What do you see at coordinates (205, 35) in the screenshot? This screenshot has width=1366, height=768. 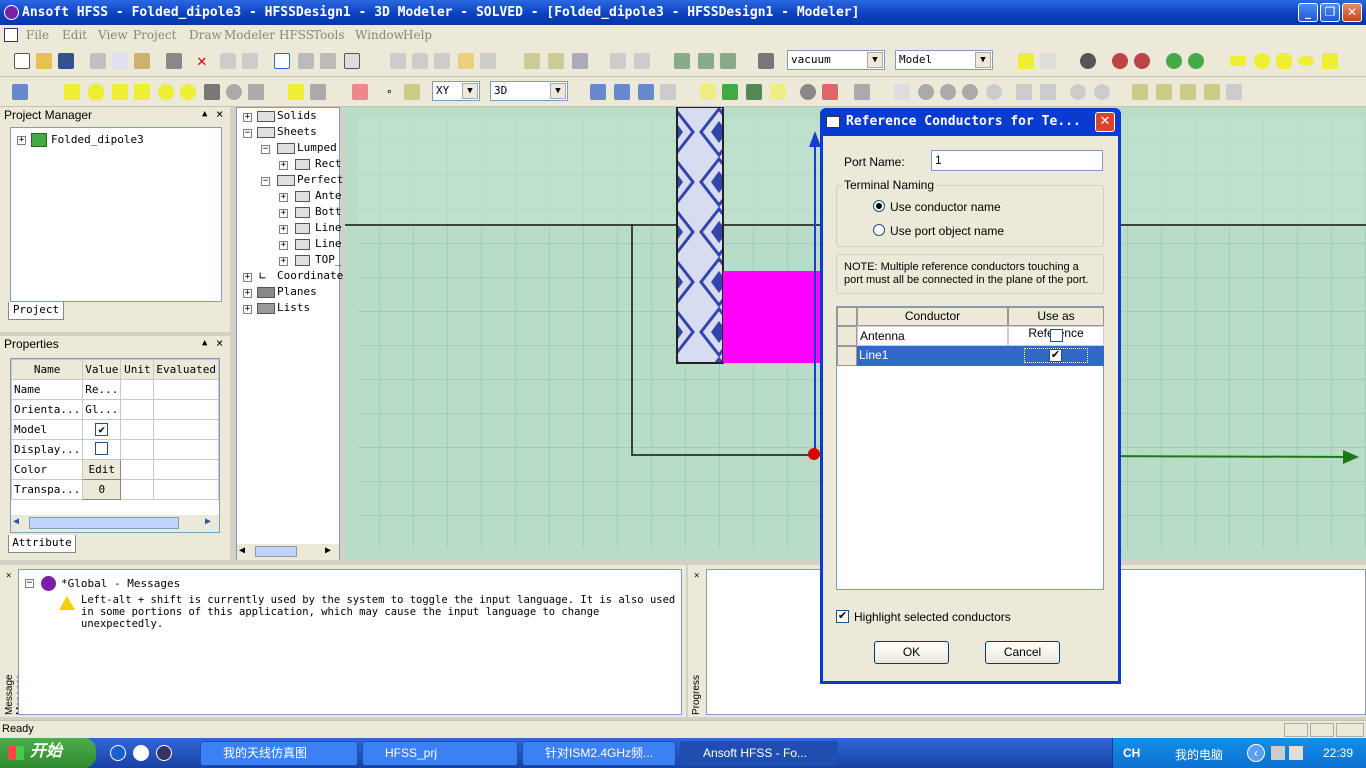 I see `menu-draw: Draw` at bounding box center [205, 35].